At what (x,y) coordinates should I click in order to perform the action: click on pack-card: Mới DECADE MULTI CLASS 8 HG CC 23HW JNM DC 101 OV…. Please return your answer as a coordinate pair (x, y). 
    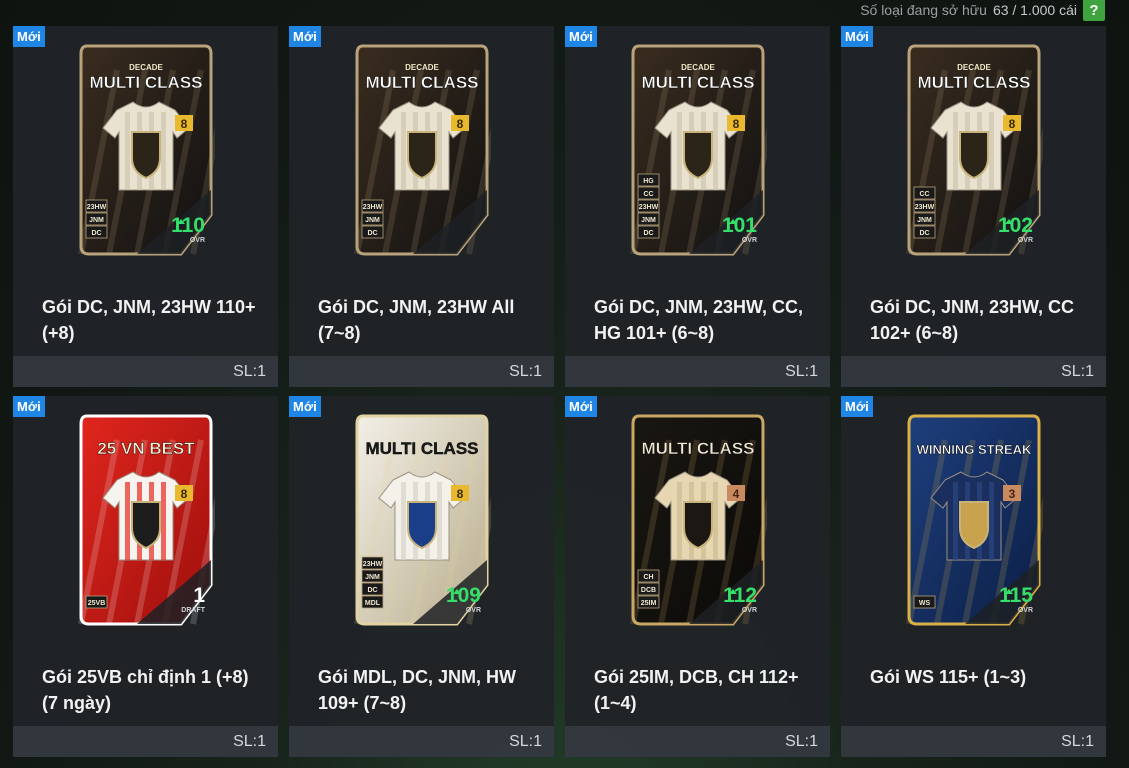
    Looking at the image, I should click on (697, 206).